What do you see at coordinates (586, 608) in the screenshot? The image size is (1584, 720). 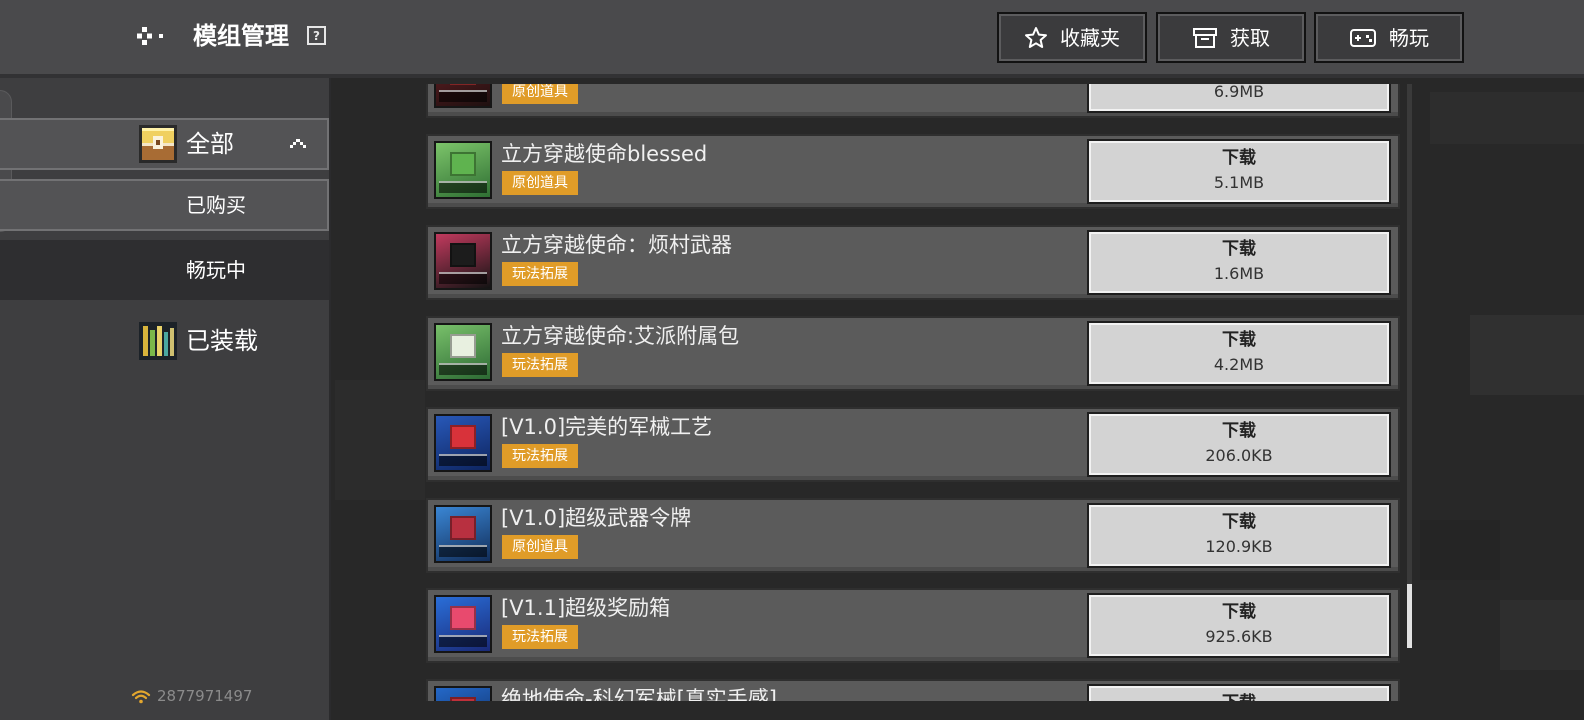 I see `mod-title: [V1.1]超级奖励箱` at bounding box center [586, 608].